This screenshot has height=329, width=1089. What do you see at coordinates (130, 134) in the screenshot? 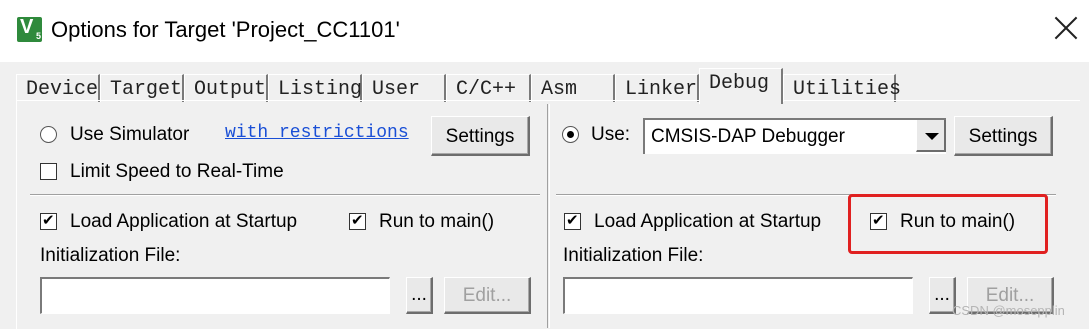
I see `use-simulator-label: Use Simulator` at bounding box center [130, 134].